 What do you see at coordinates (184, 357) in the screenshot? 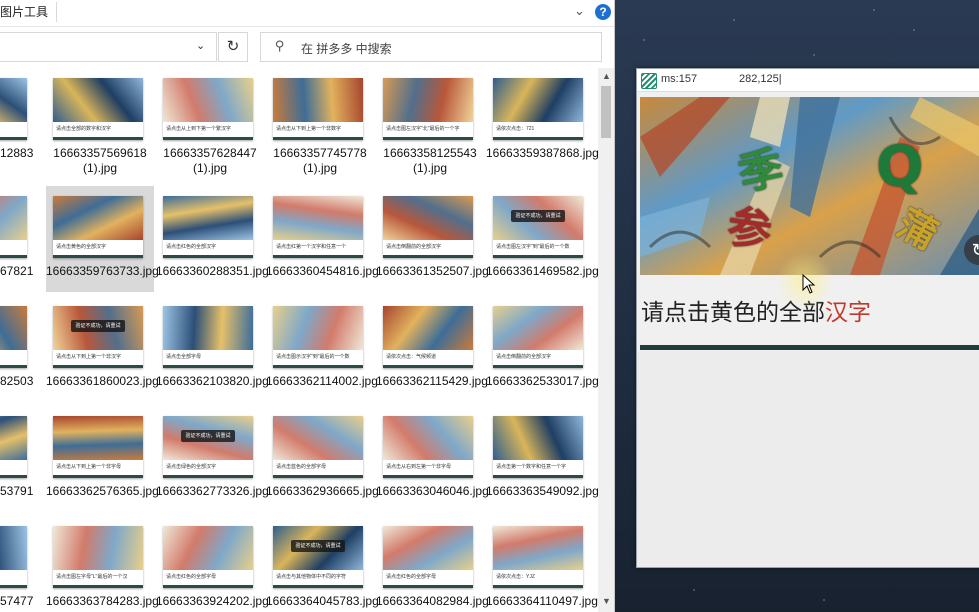
I see `thumbnail-caption: 请点击全部字母` at bounding box center [184, 357].